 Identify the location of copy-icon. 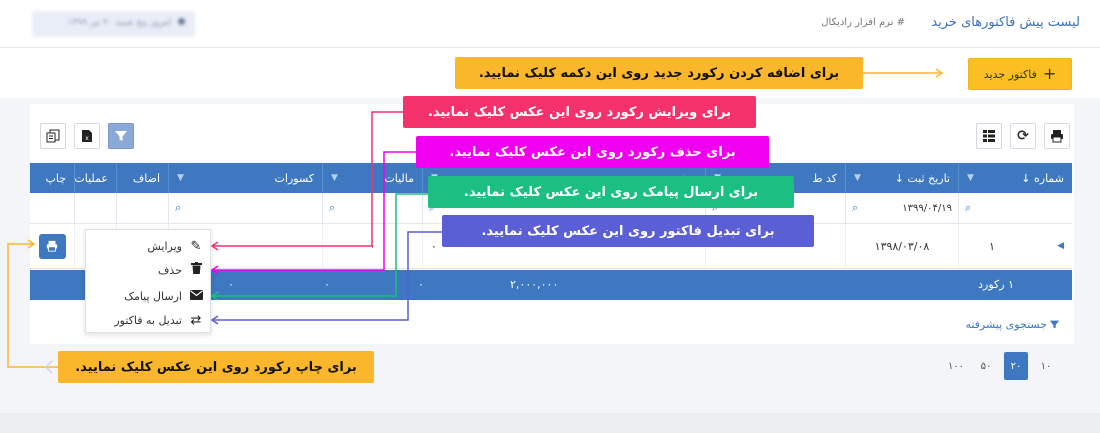
(53, 136).